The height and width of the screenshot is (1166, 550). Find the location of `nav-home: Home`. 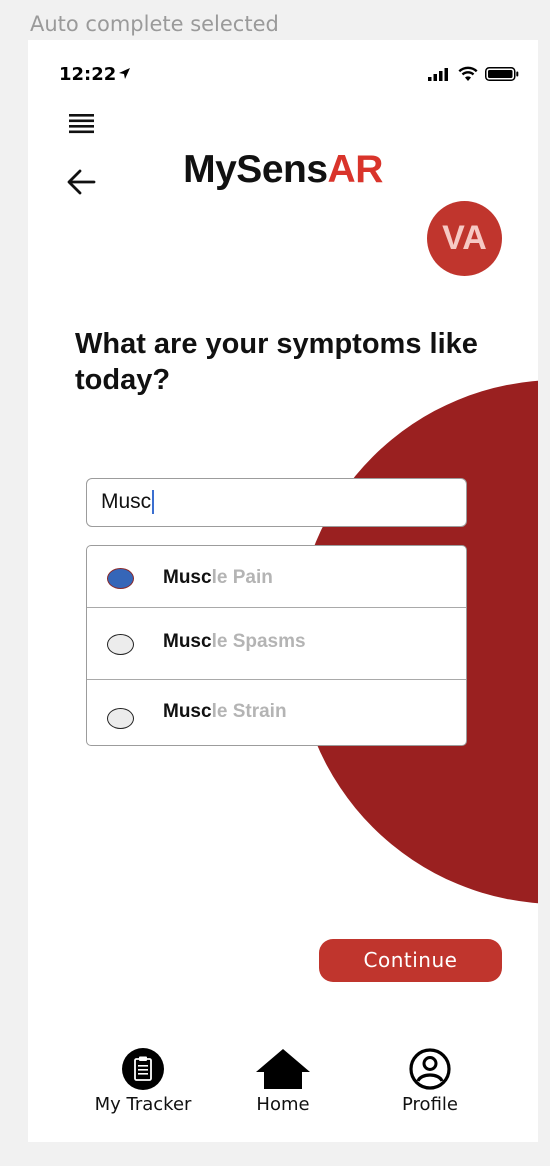

nav-home: Home is located at coordinates (283, 1081).